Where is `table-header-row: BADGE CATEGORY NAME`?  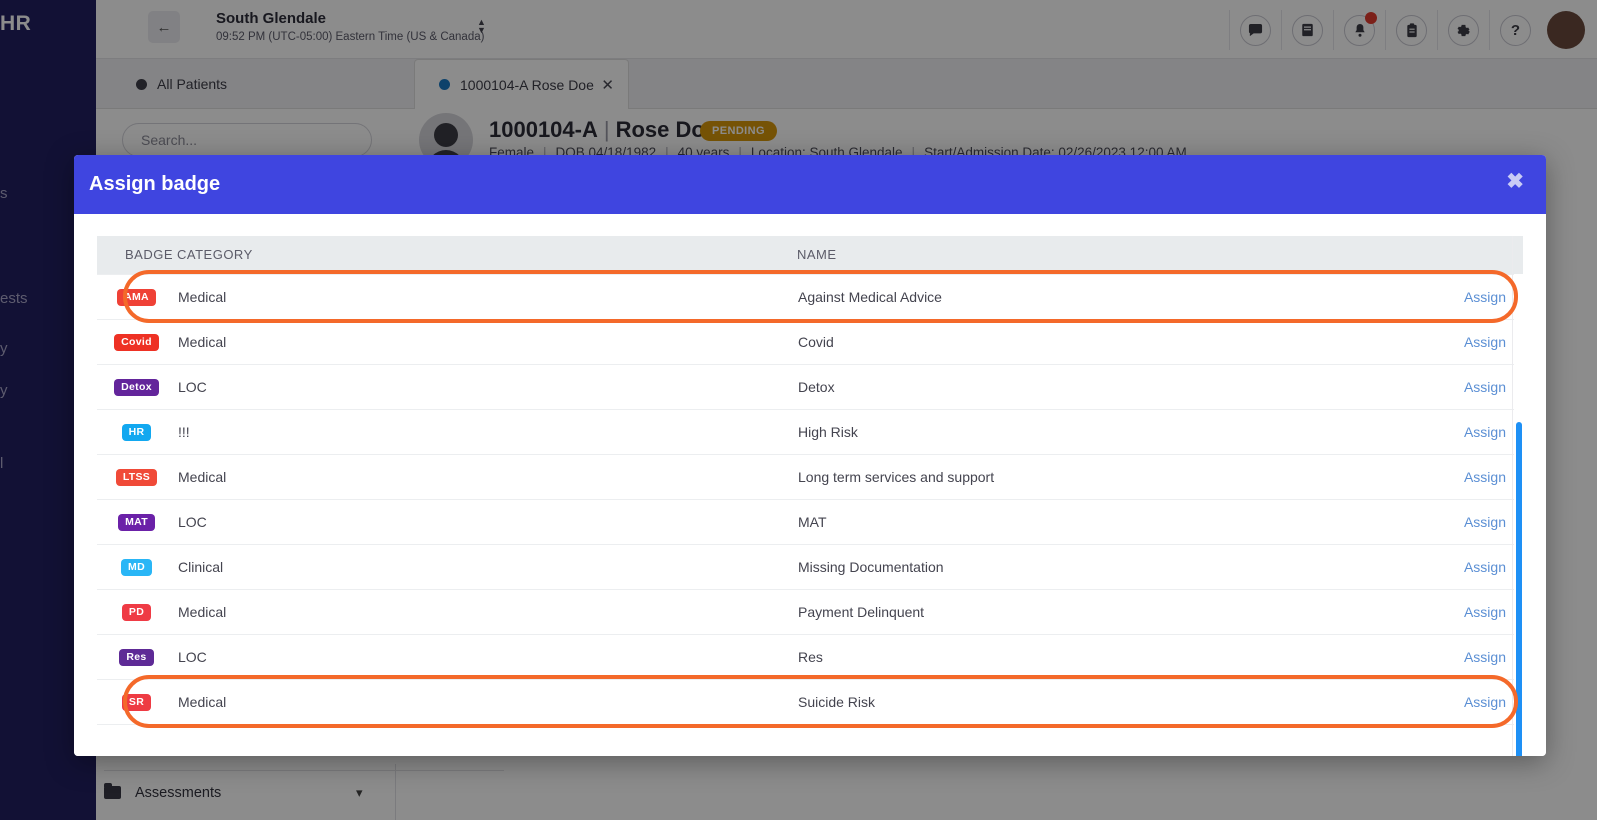 table-header-row: BADGE CATEGORY NAME is located at coordinates (810, 255).